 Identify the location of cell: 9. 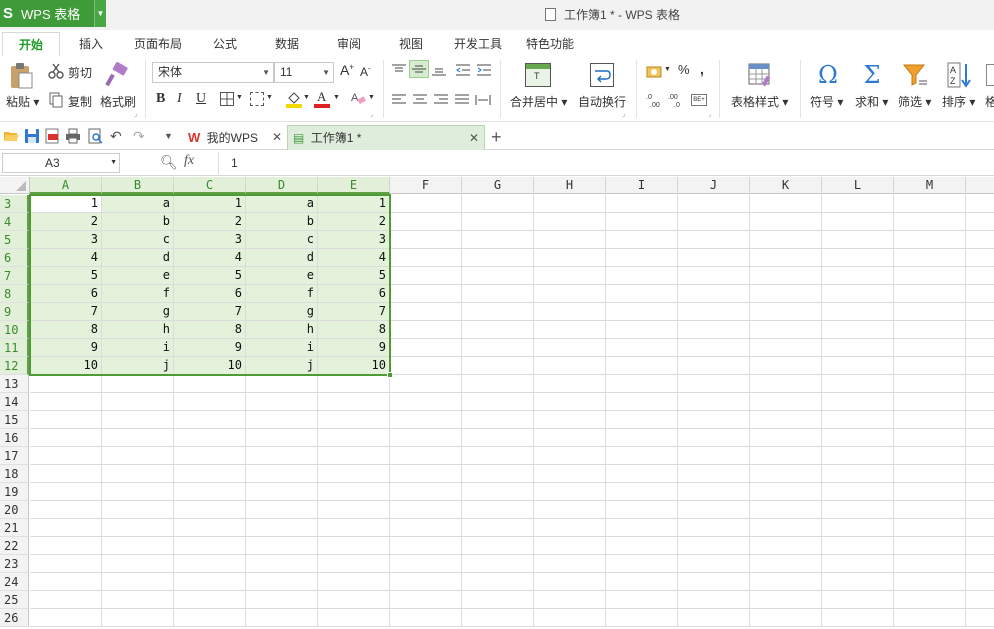
(66, 348).